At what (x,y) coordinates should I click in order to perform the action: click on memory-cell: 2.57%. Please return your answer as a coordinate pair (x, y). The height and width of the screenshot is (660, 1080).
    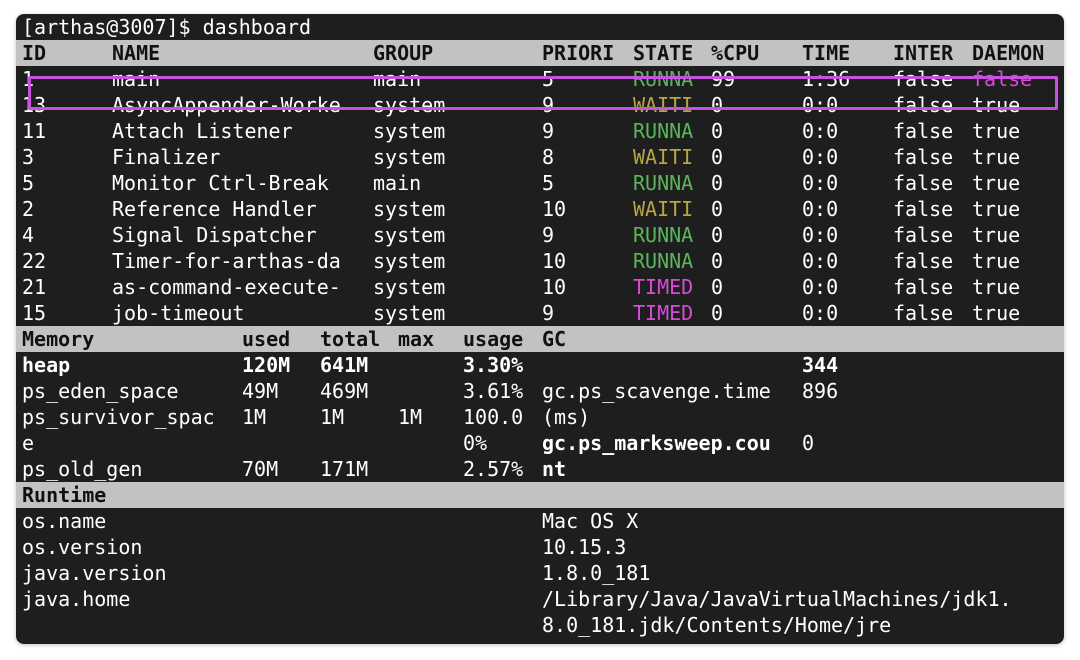
    Looking at the image, I should click on (493, 469).